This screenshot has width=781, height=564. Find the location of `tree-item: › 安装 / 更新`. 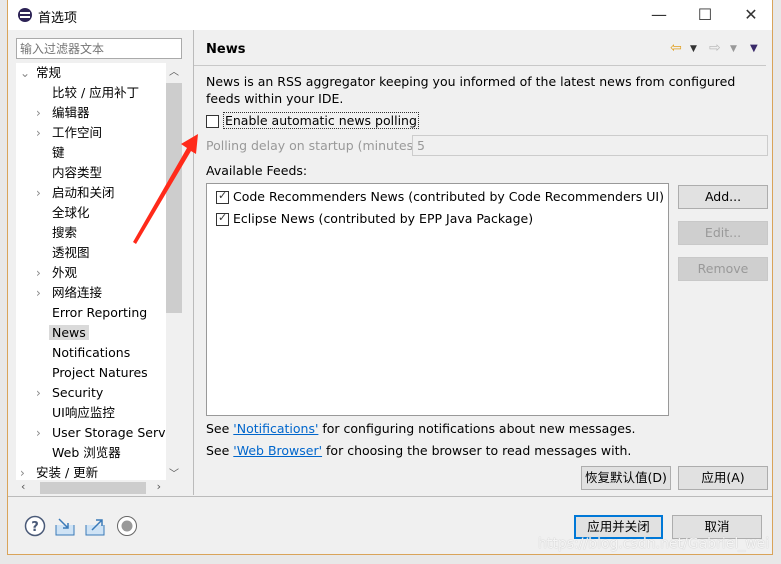

tree-item: › 安装 / 更新 is located at coordinates (59, 471).